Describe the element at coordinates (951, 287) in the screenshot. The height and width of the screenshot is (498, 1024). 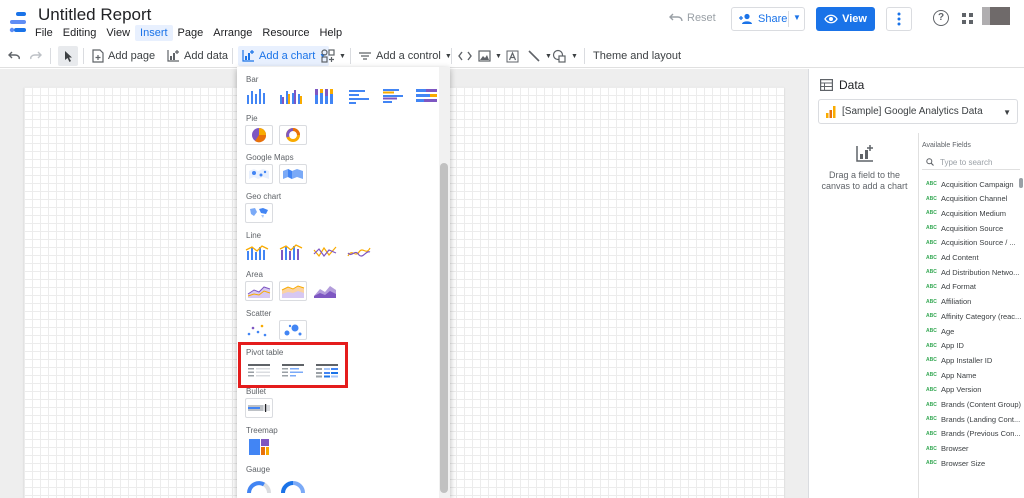
I see `field-item: ABC Ad Format` at that location.